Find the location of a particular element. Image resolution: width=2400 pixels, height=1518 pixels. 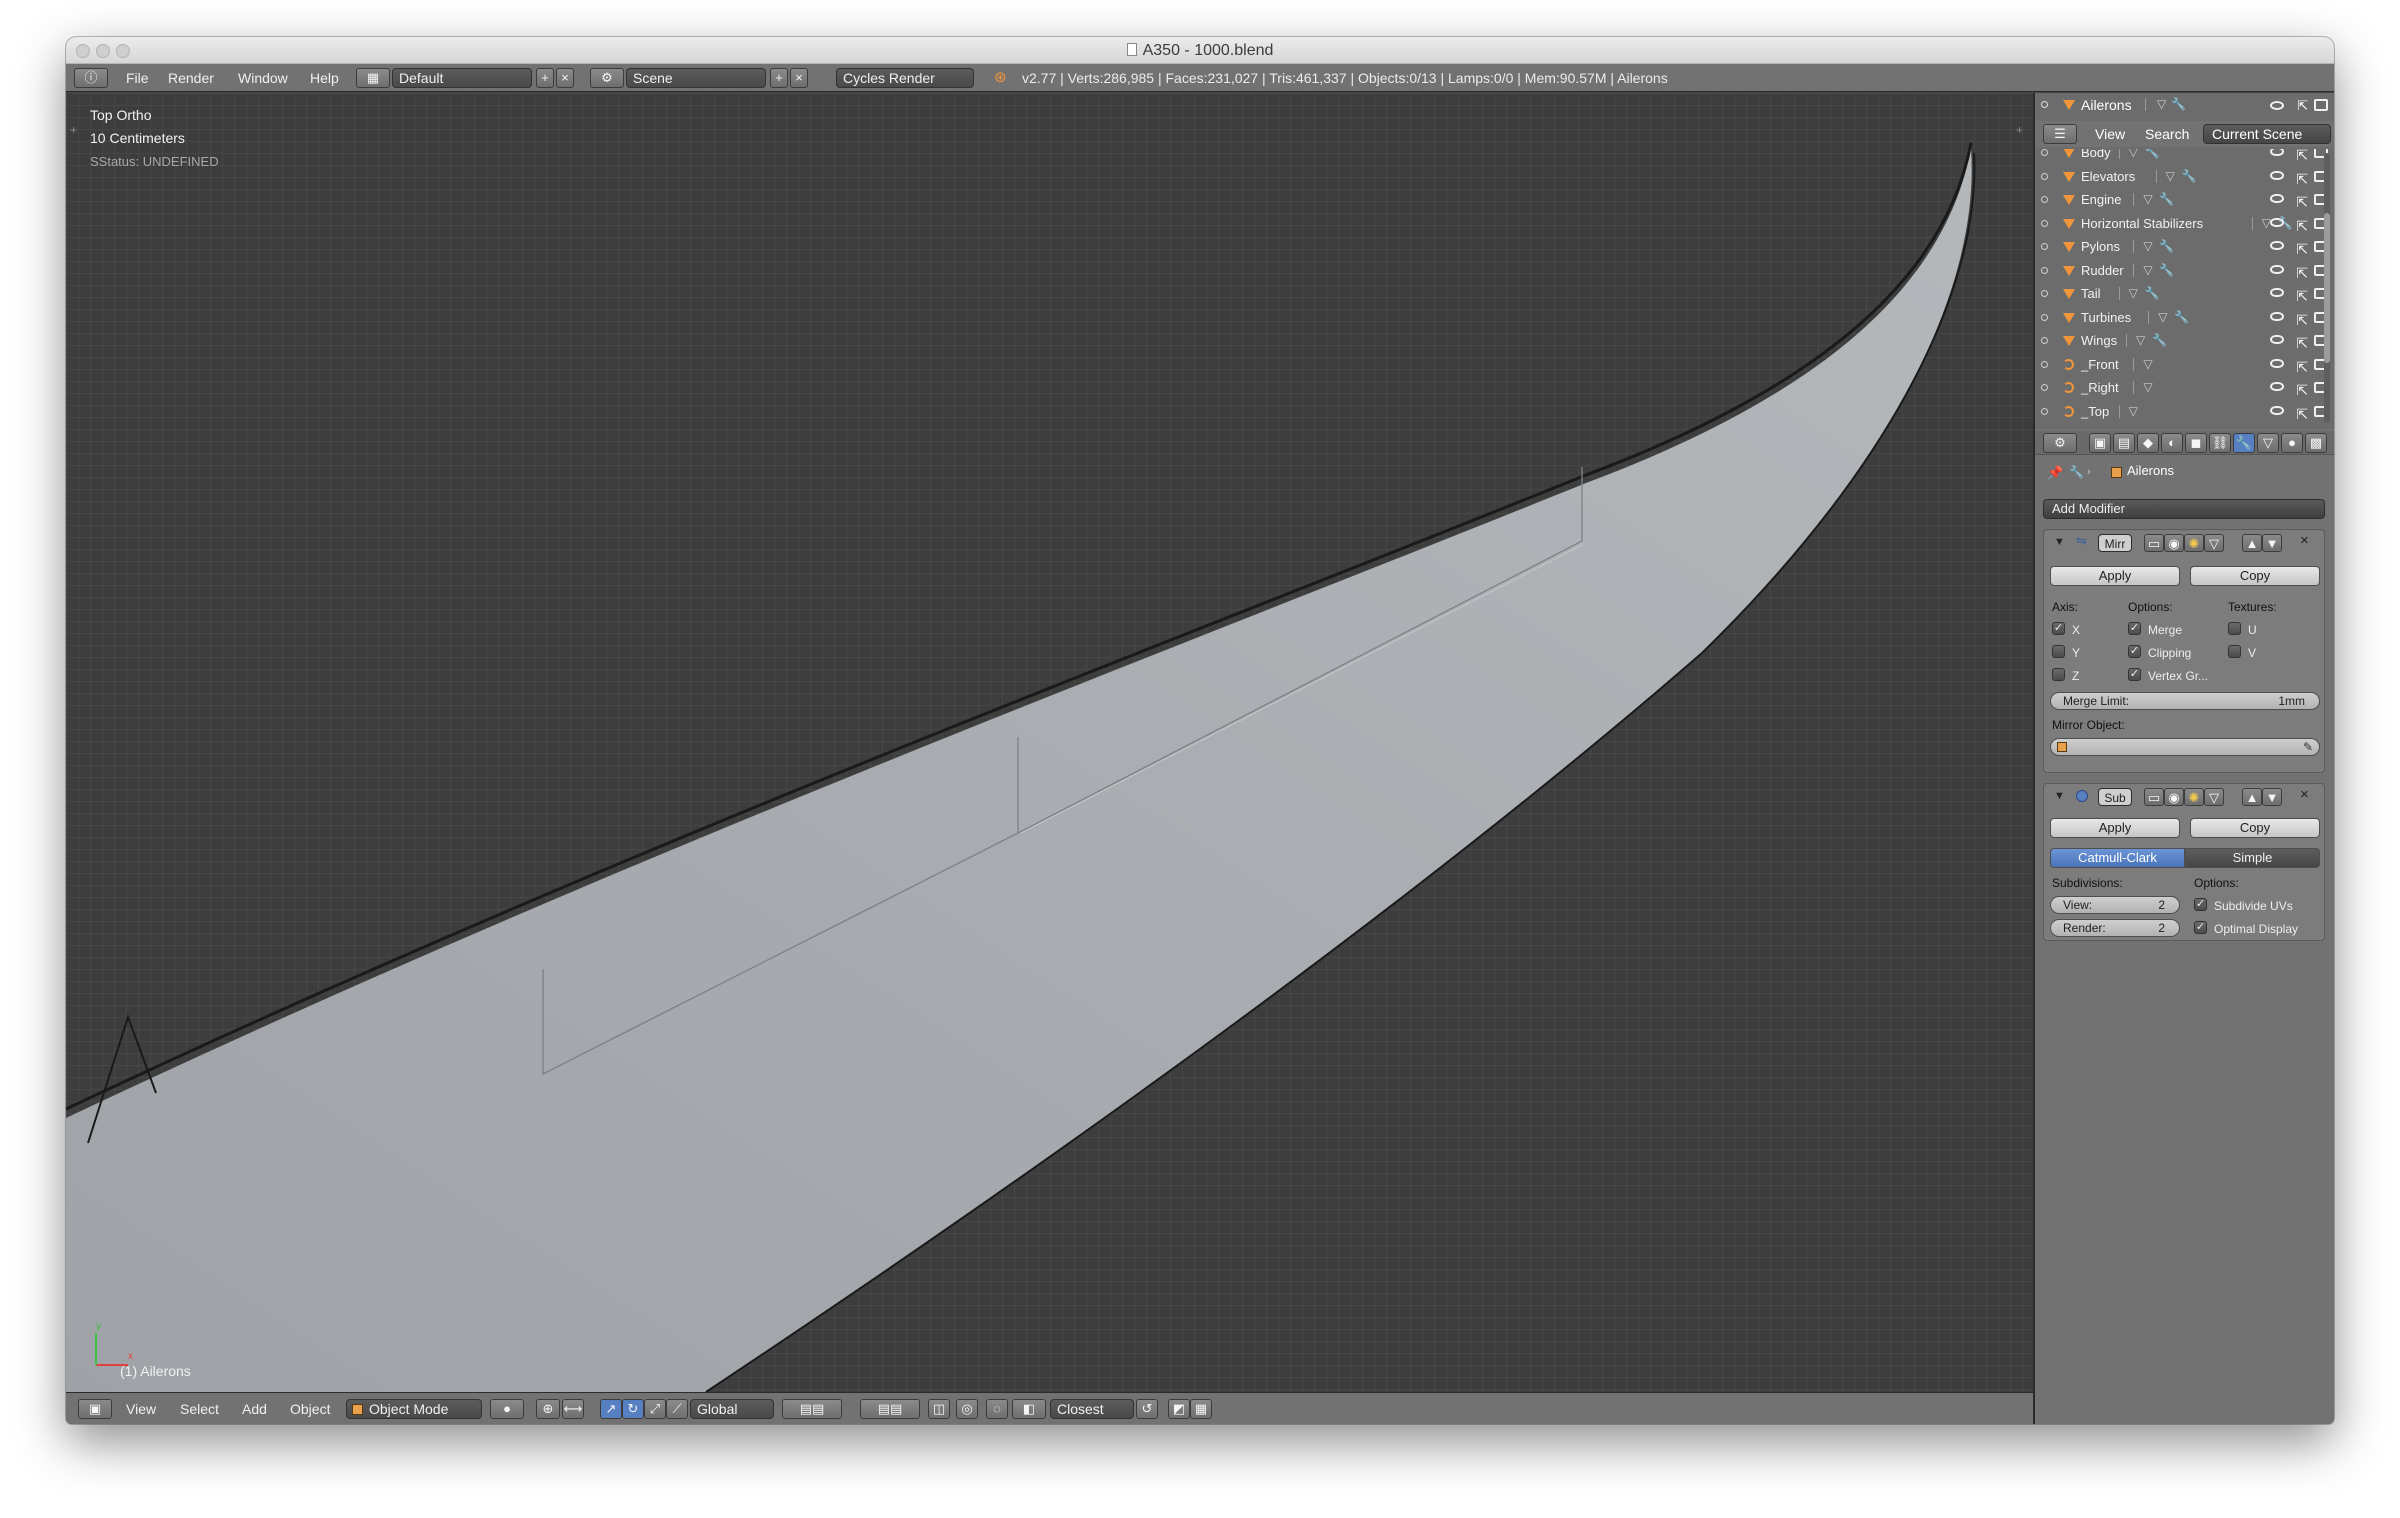

viewport-editor-icon: ▣ is located at coordinates (95, 1409).